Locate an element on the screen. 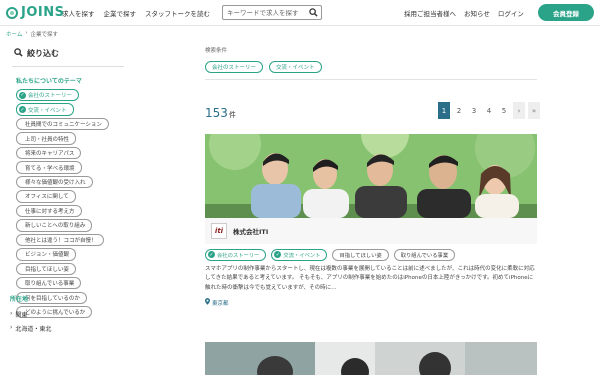  nav-find-companies: 企業で探す is located at coordinates (120, 13).